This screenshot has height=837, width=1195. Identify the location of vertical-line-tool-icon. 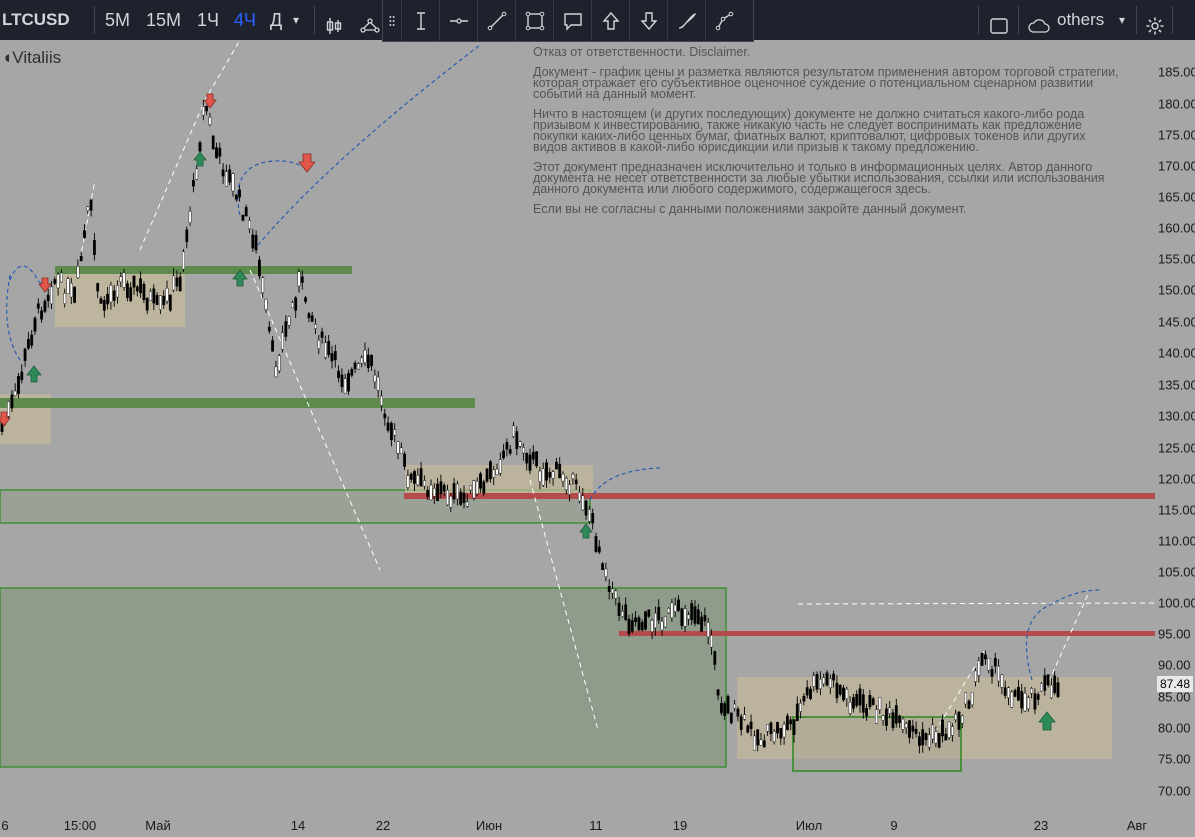
(420, 20).